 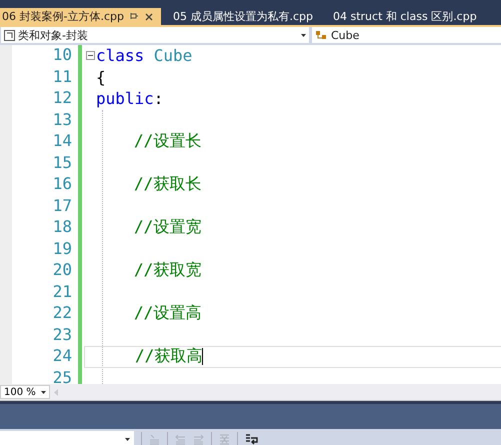 What do you see at coordinates (25, 392) in the screenshot?
I see `zoom-dropdown: 100 %` at bounding box center [25, 392].